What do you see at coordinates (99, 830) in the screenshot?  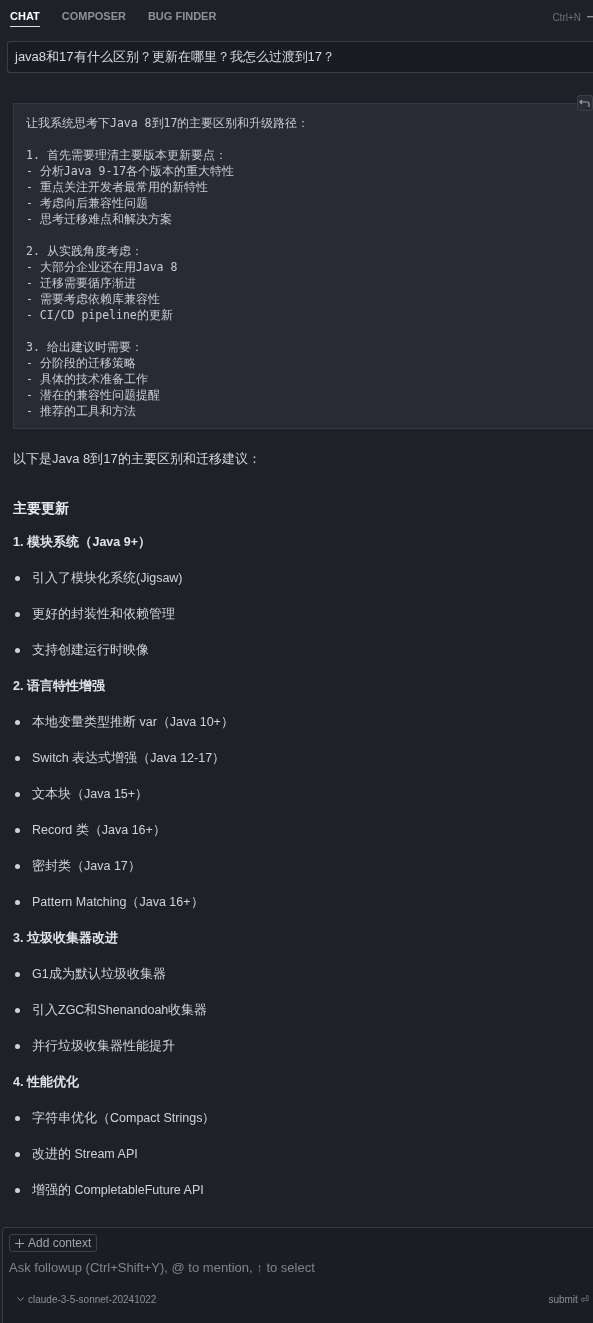 I see `list-item-text: Record 类（Java 16+）` at bounding box center [99, 830].